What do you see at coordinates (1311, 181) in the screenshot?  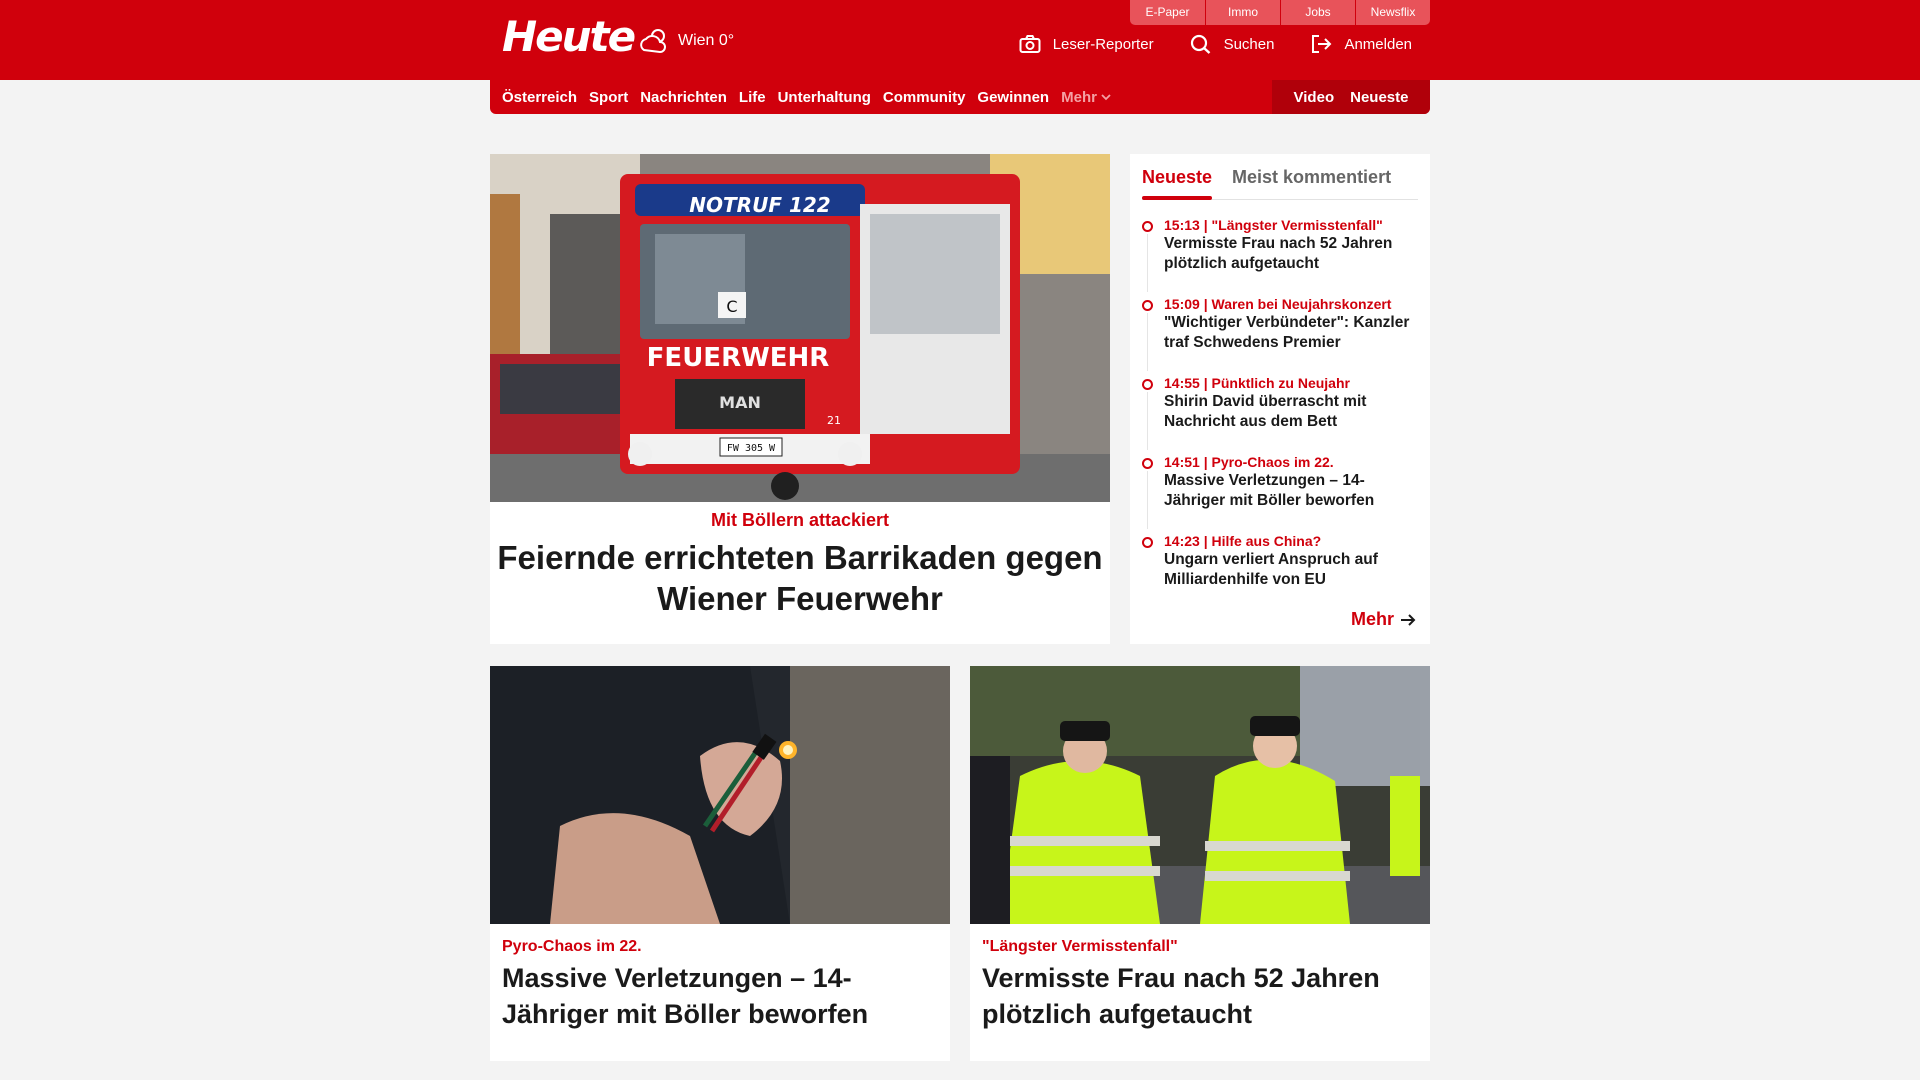 I see `tab-meist-kommentiert: Meist kommentiert` at bounding box center [1311, 181].